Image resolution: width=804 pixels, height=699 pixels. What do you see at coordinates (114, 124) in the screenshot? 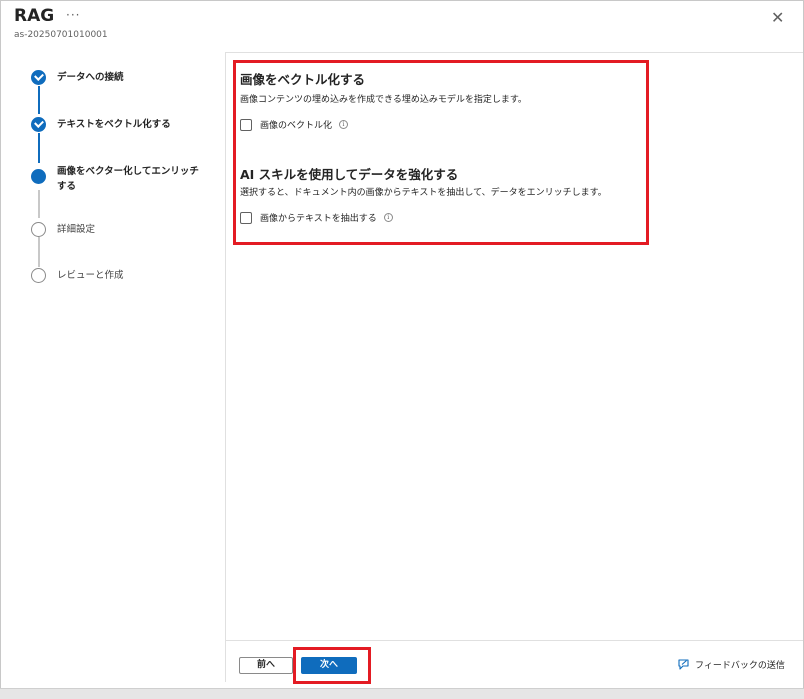
I see `step-label: テキストをベクトル化する` at bounding box center [114, 124].